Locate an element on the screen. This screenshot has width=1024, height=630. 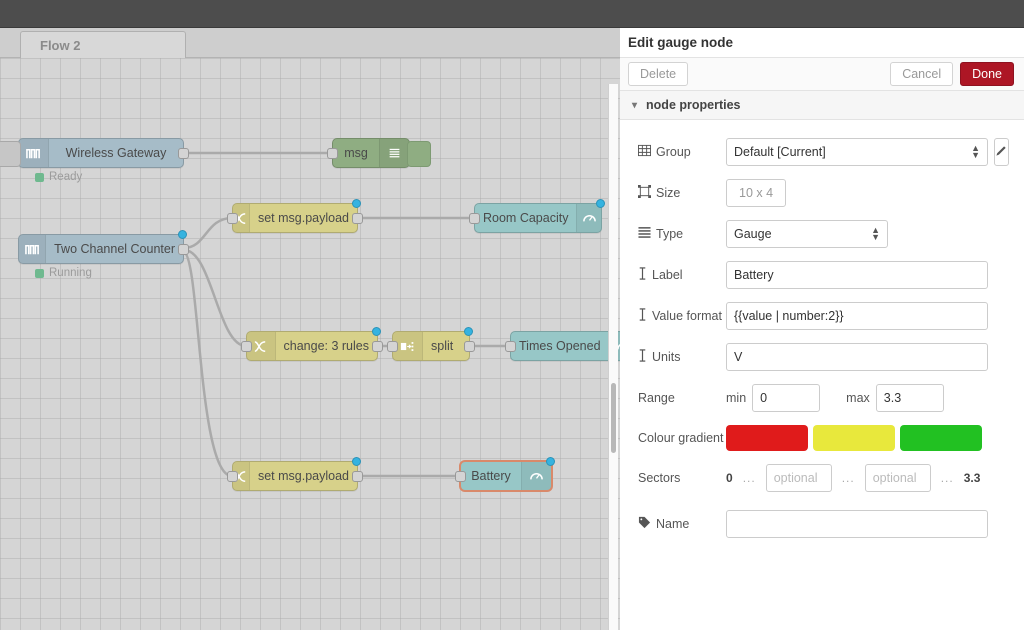
link-node-button is located at coordinates (10, 154).